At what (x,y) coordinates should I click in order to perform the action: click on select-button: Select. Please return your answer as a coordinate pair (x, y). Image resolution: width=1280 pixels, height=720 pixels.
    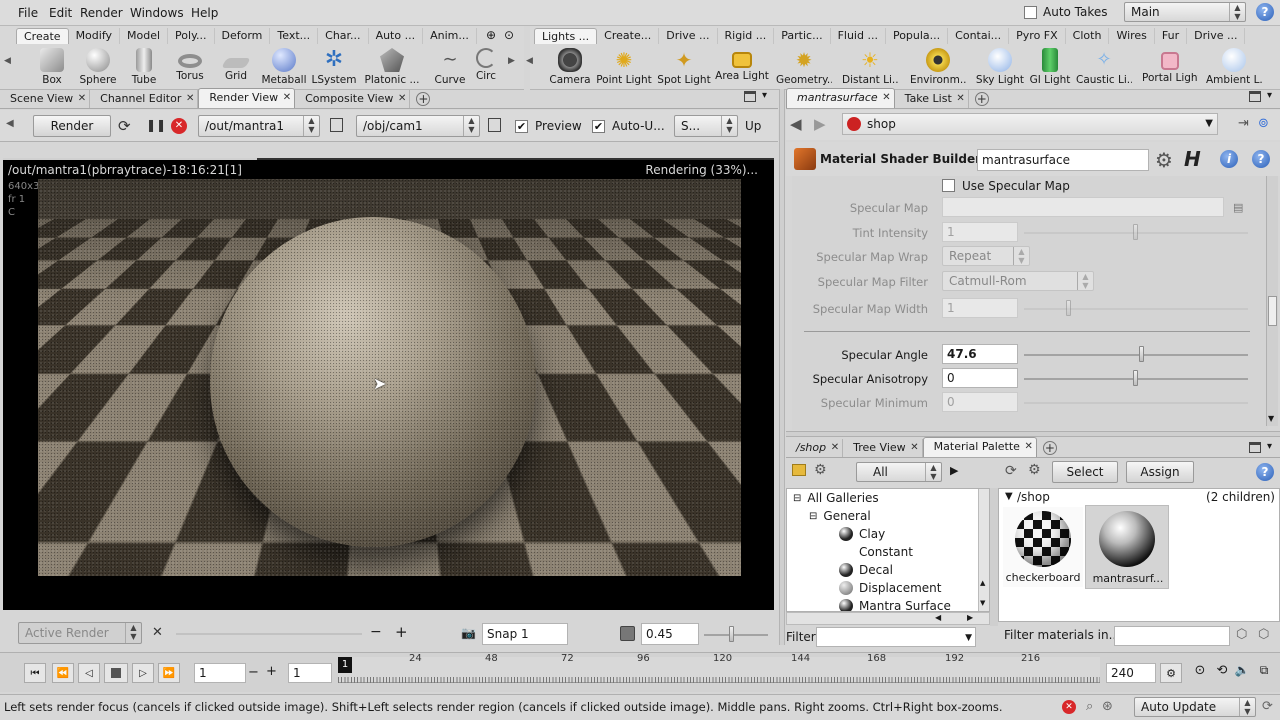
    Looking at the image, I should click on (1085, 472).